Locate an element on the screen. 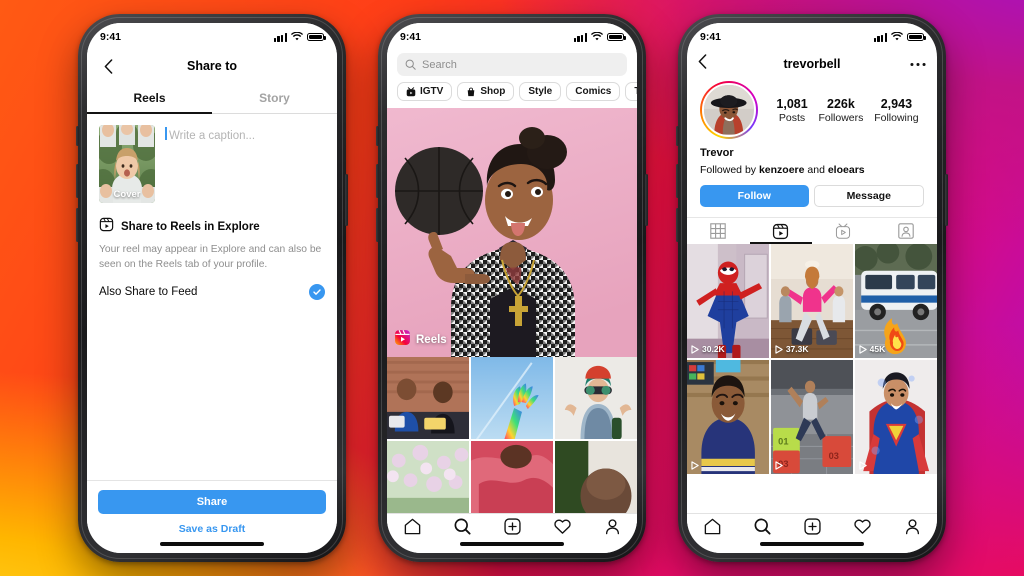 The height and width of the screenshot is (576, 1024). followed-by-prefix: Followed by is located at coordinates (729, 170).